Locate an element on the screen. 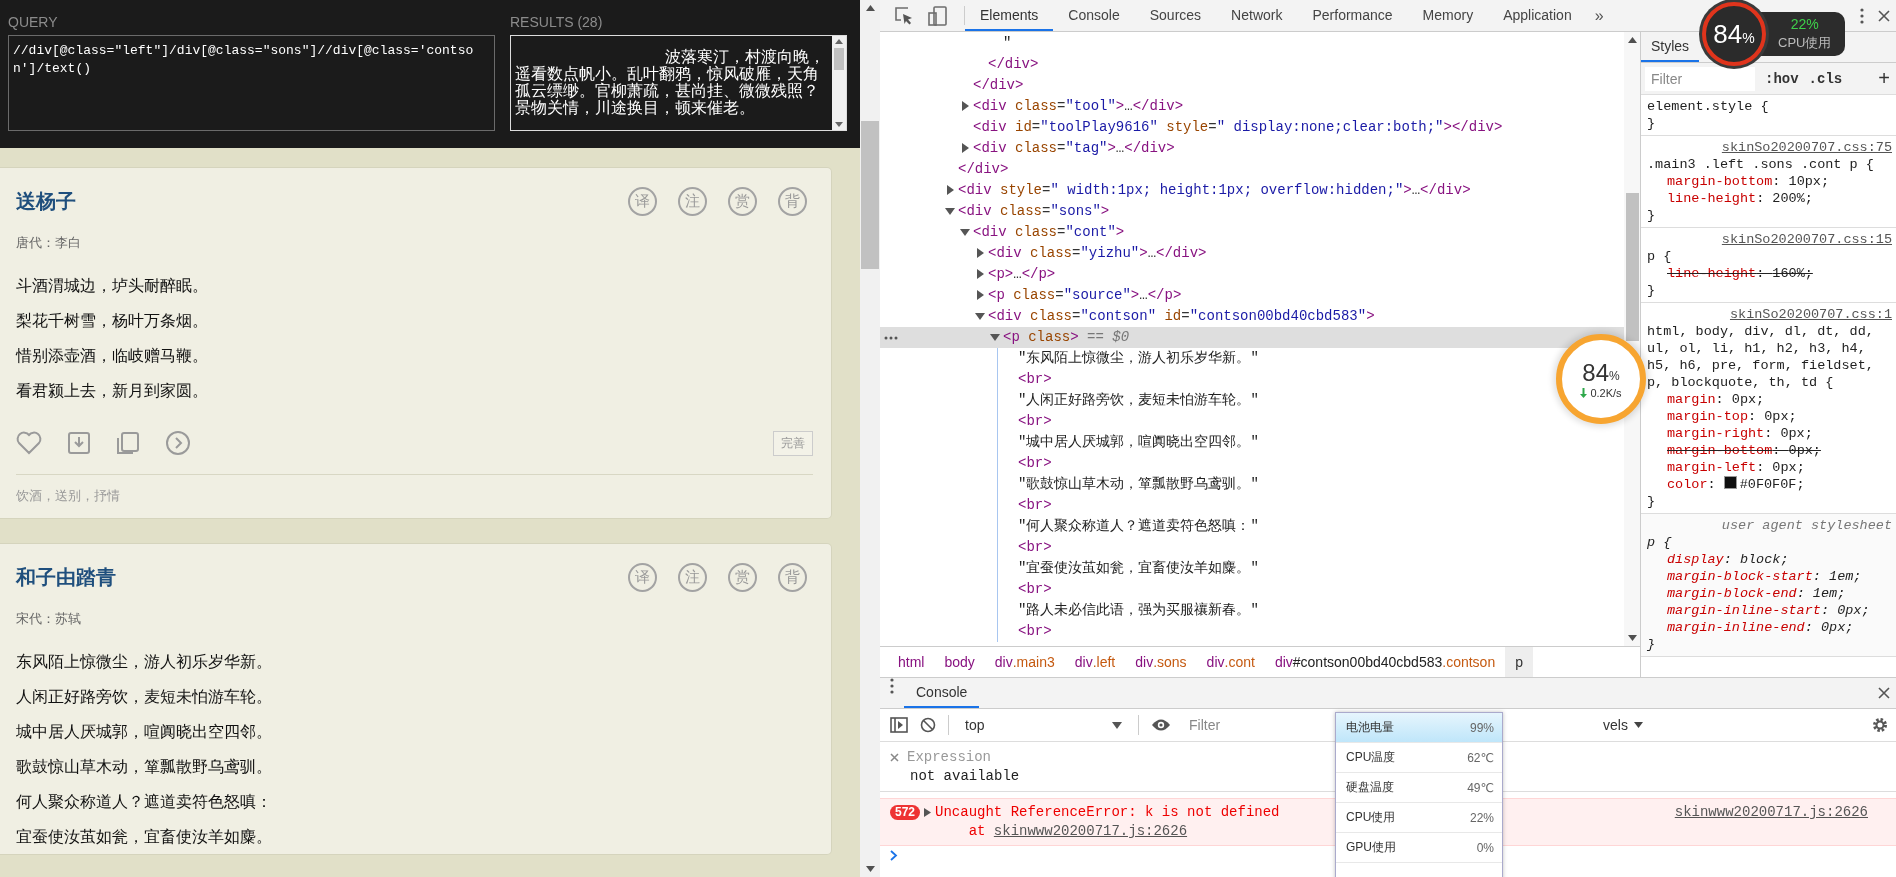  devtools-tab: Memory is located at coordinates (1448, 15).